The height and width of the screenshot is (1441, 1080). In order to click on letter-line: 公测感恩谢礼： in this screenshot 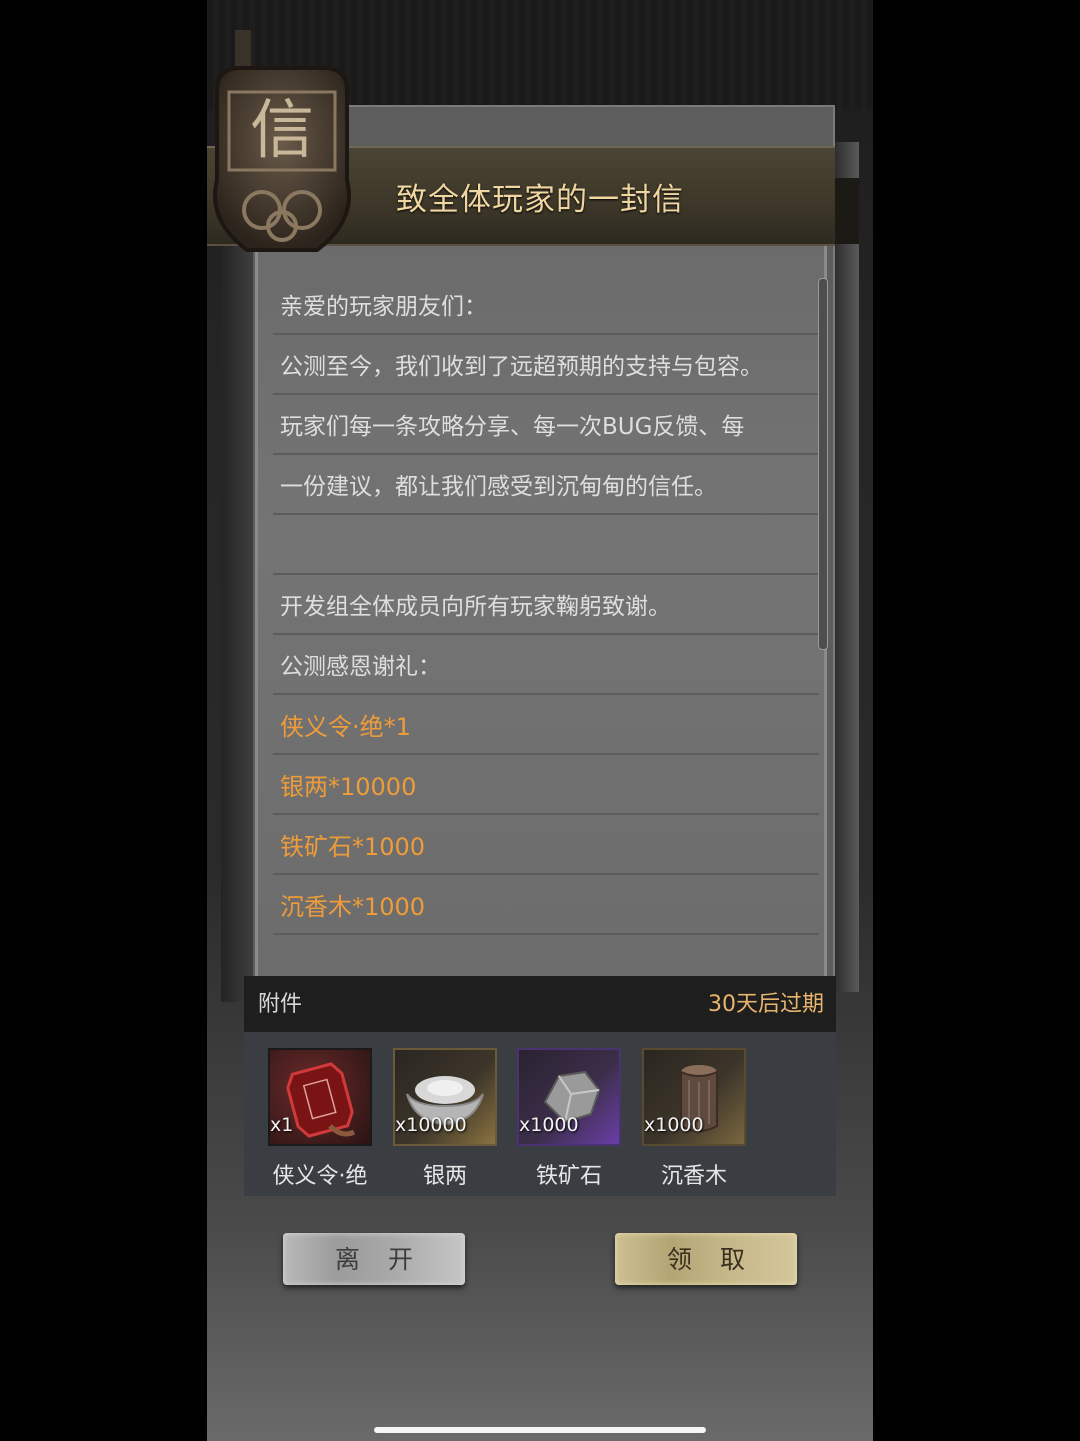, I will do `click(546, 665)`.